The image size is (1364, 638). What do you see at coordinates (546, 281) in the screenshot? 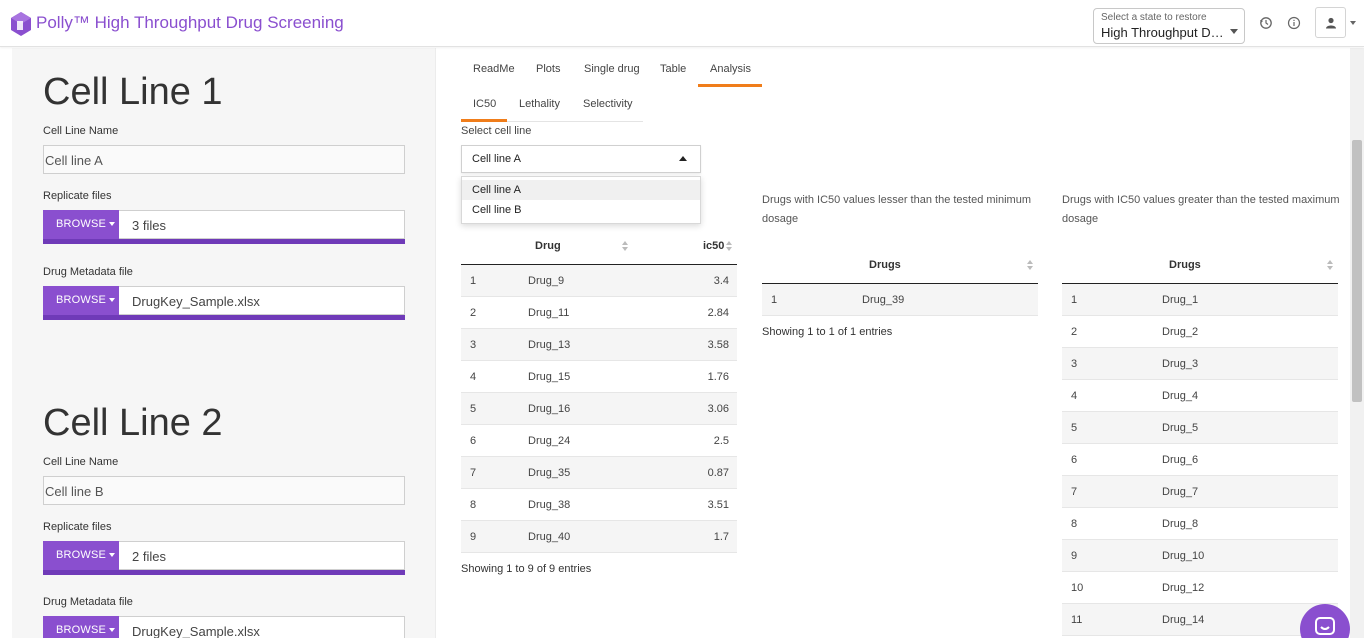
I see `drug-name-cell: Drug_9` at bounding box center [546, 281].